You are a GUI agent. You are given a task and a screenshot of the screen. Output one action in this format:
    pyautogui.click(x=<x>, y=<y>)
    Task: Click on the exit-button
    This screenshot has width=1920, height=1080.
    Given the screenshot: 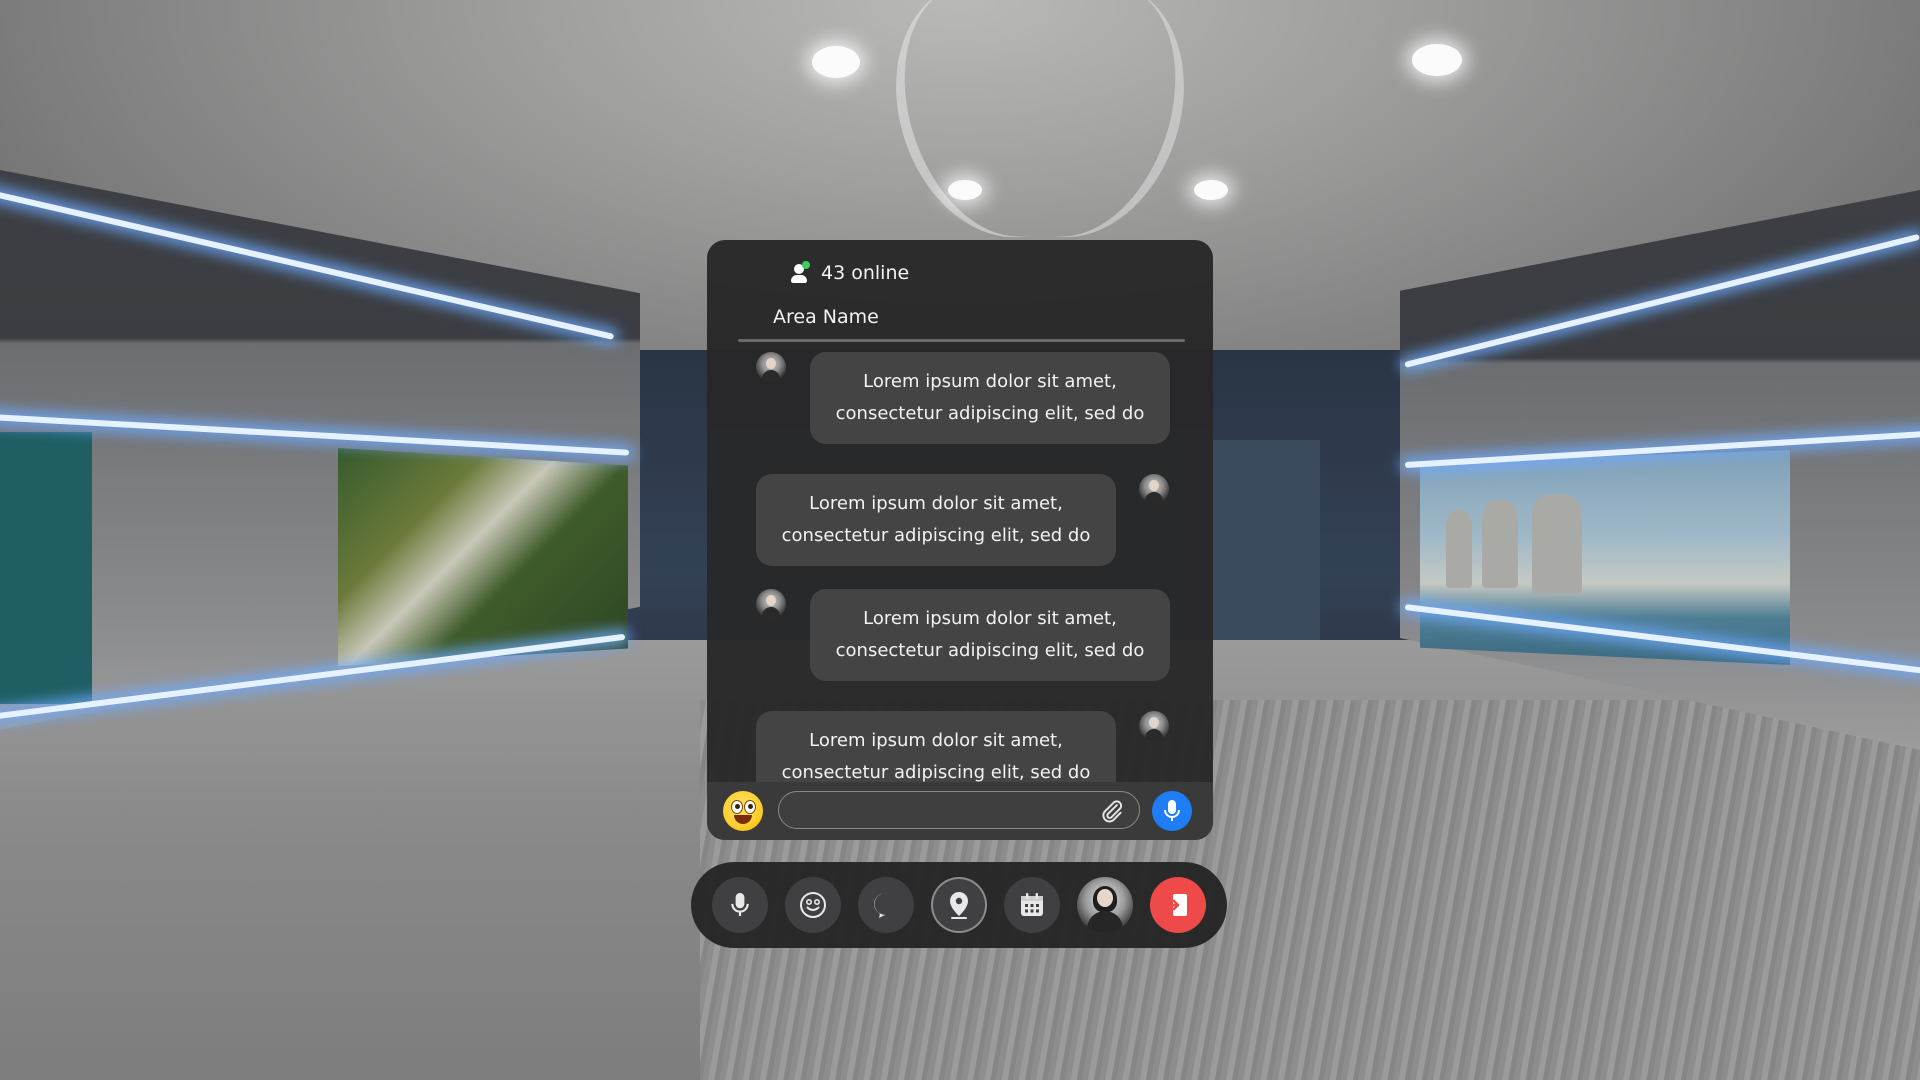 What is the action you would take?
    pyautogui.click(x=1178, y=905)
    